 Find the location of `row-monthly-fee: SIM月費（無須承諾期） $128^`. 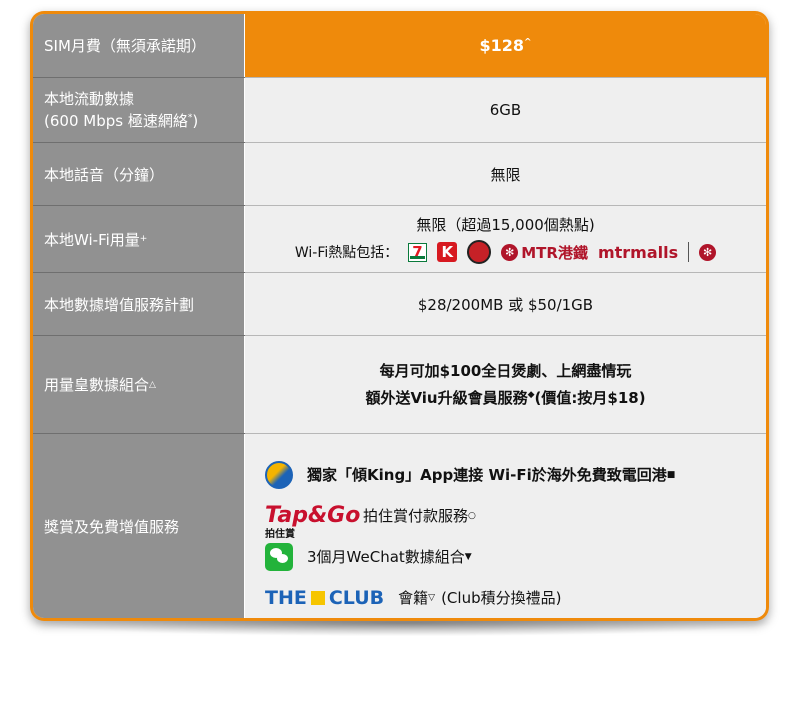

row-monthly-fee: SIM月費（無須承諾期） $128^ is located at coordinates (399, 45).